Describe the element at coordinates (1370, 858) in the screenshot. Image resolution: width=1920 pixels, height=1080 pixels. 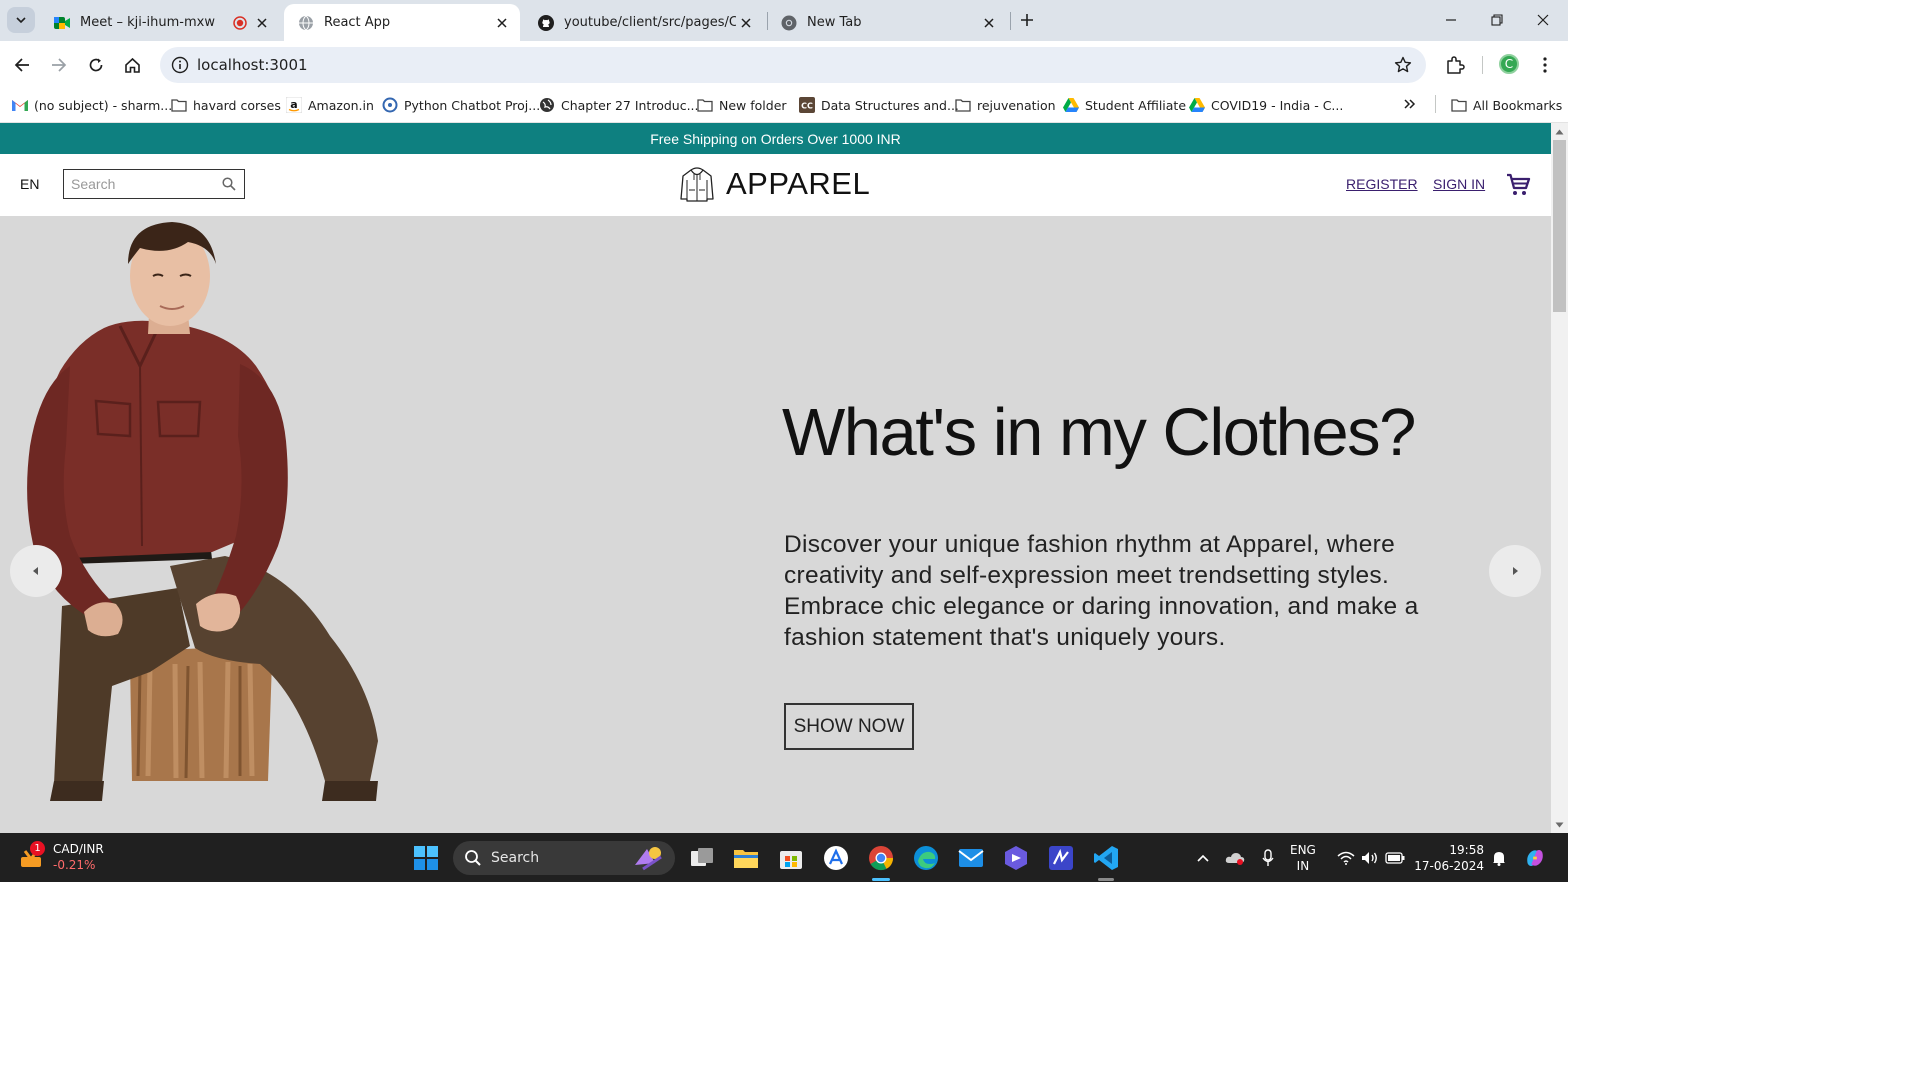
I see `volume-icon` at that location.